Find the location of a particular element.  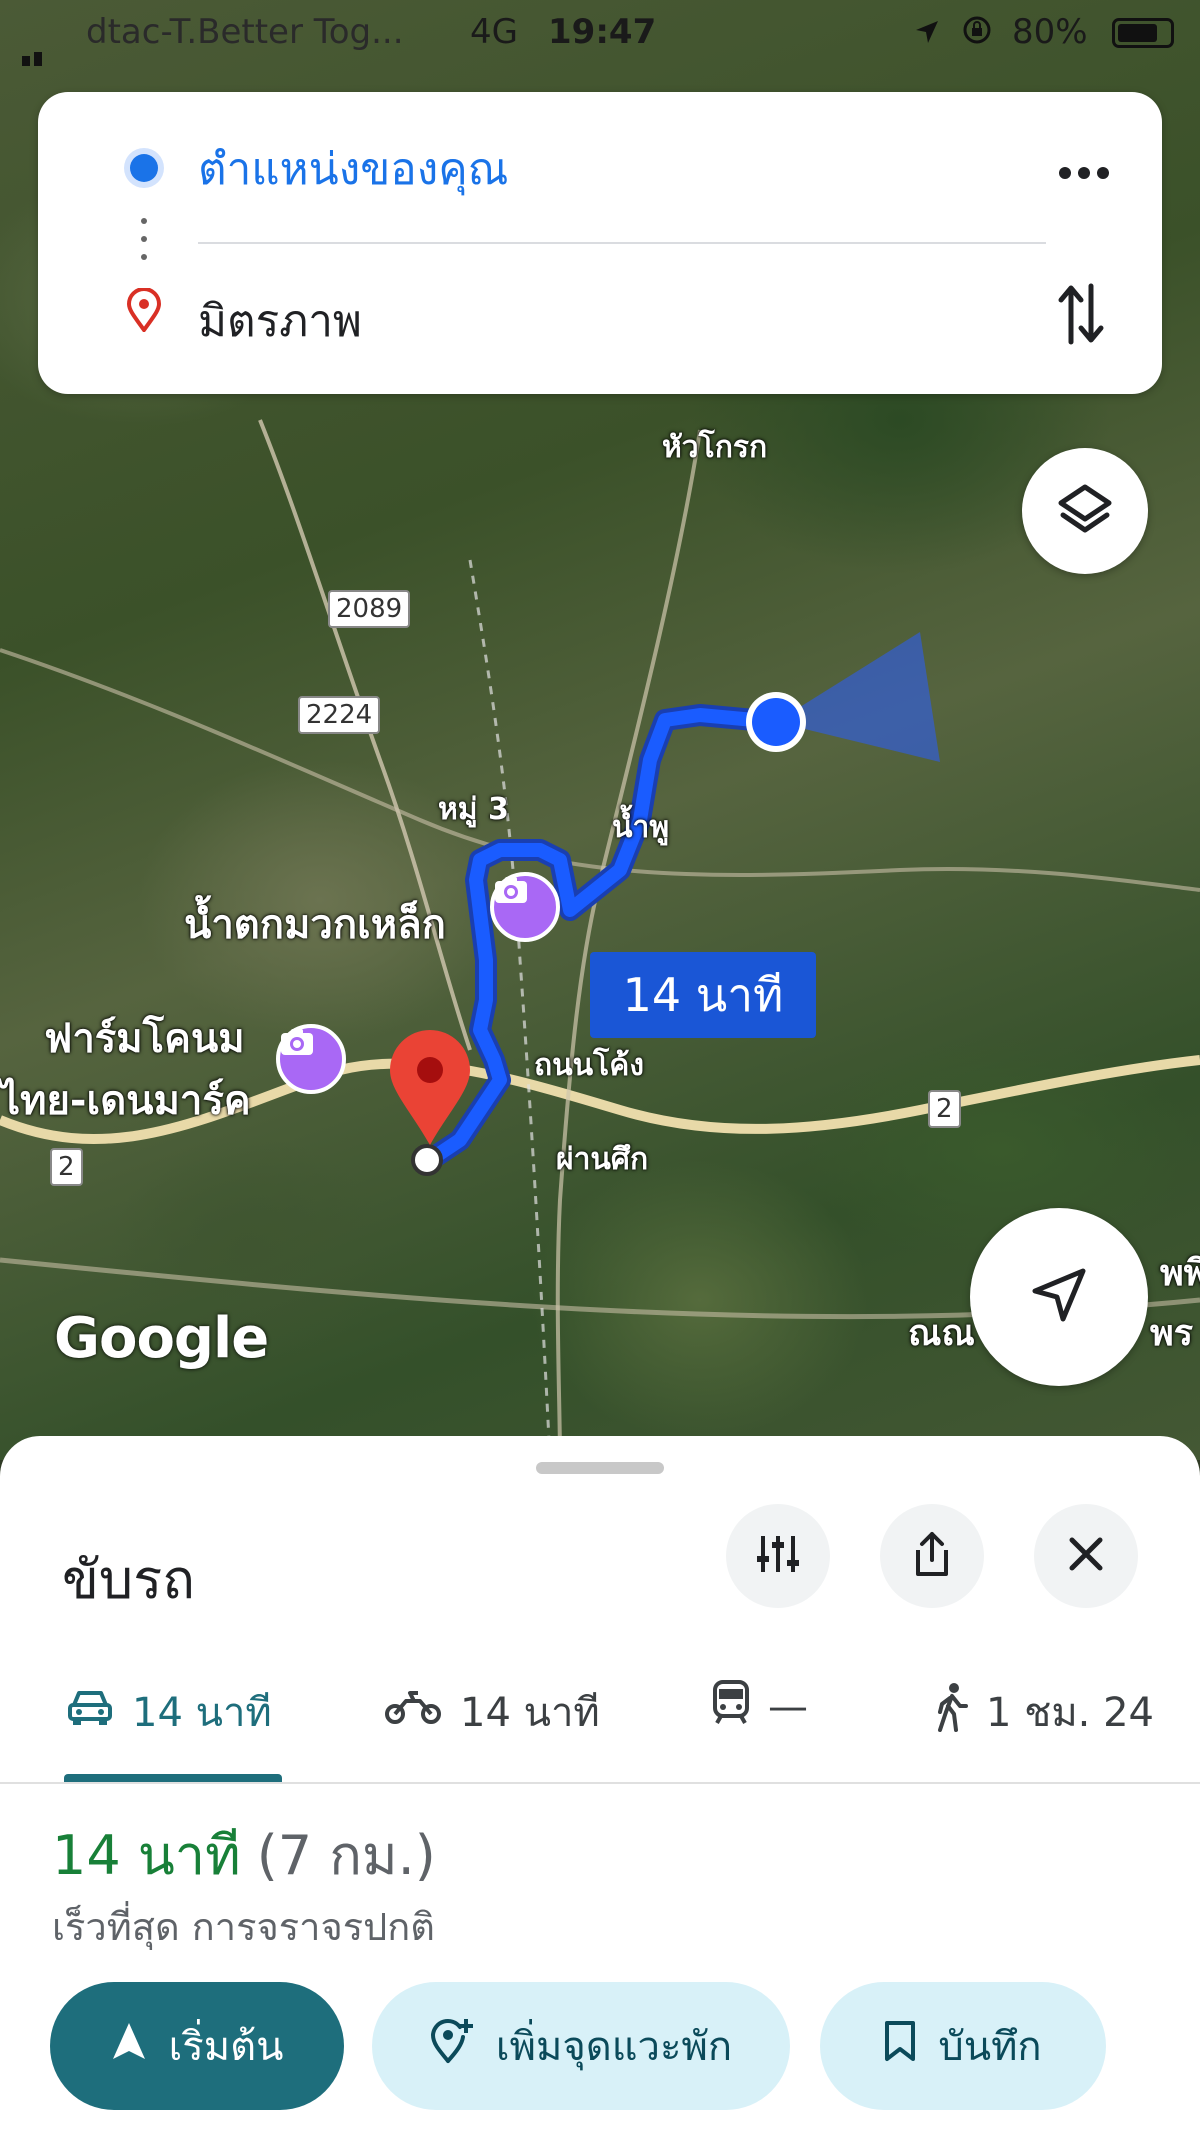

route-card-divider is located at coordinates (622, 243).